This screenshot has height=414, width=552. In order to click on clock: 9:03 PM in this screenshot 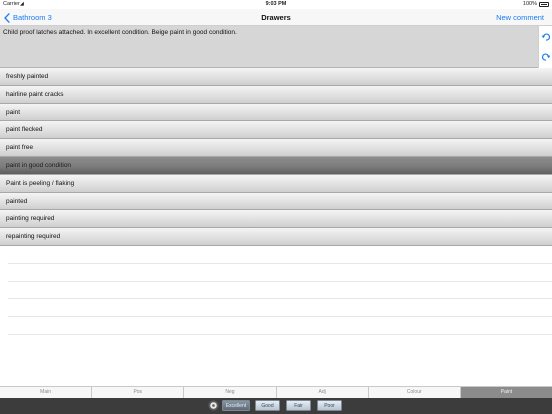, I will do `click(276, 4)`.